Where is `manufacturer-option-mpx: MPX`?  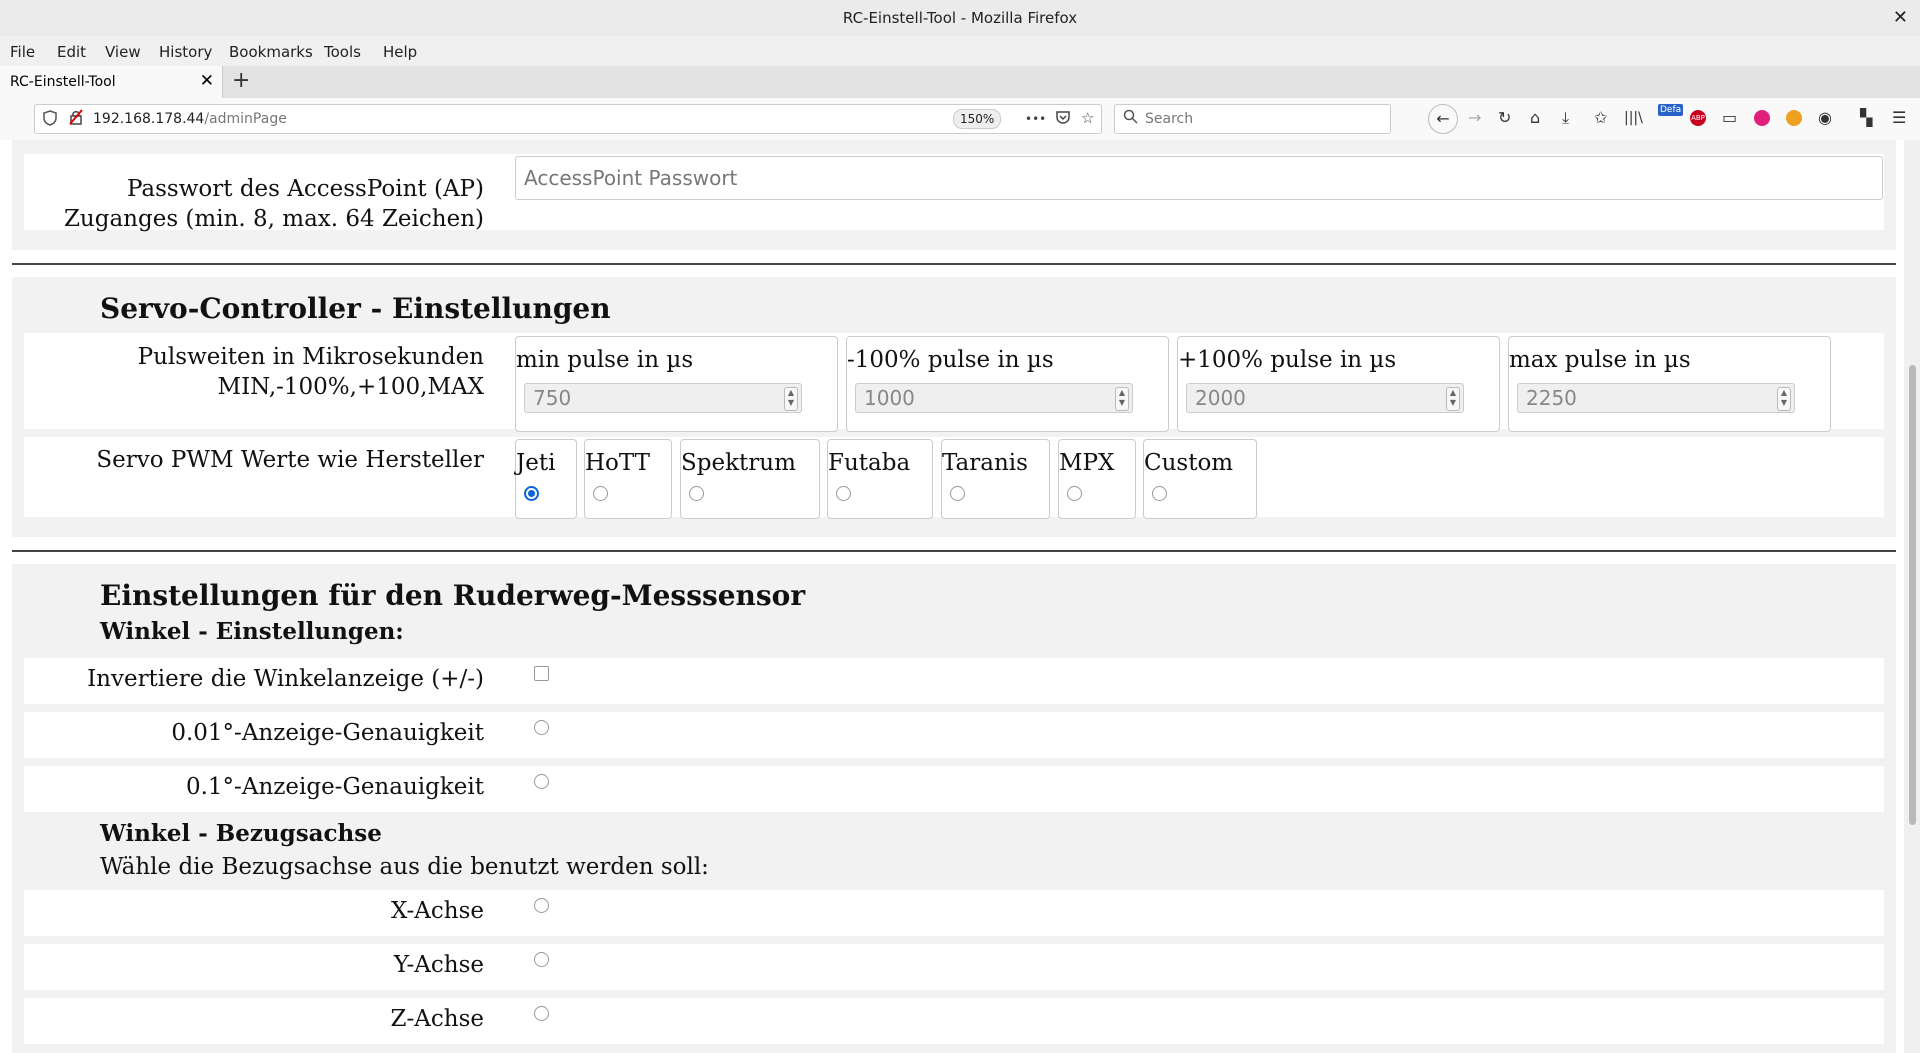
manufacturer-option-mpx: MPX is located at coordinates (1097, 479).